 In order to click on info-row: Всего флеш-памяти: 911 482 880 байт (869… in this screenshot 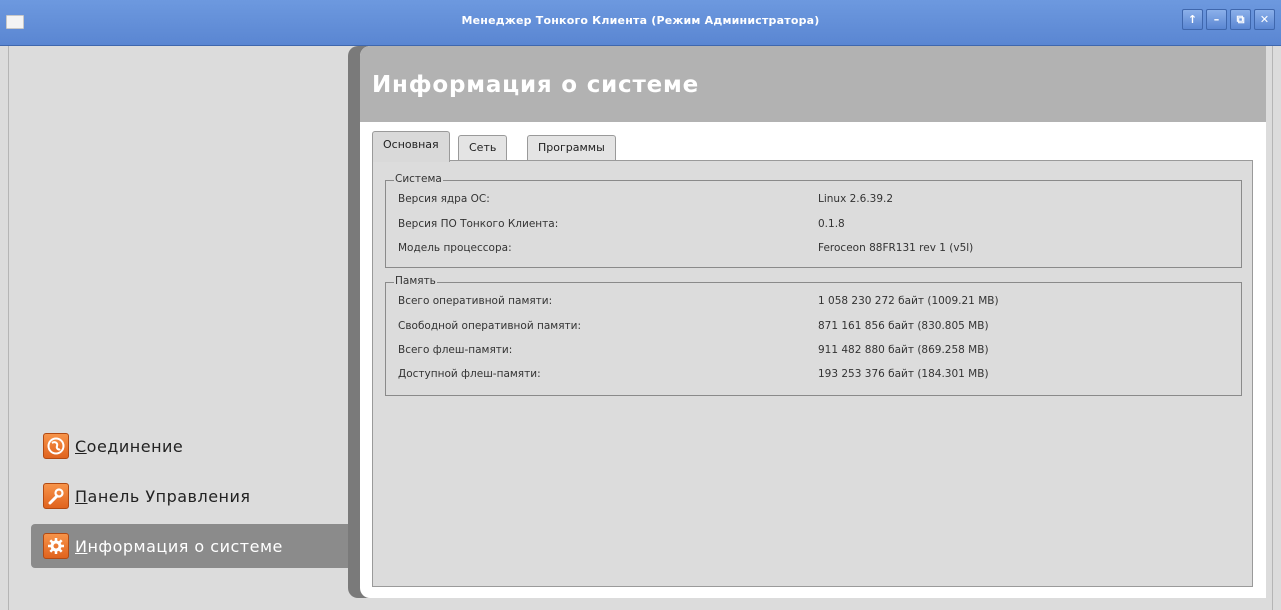, I will do `click(813, 353)`.